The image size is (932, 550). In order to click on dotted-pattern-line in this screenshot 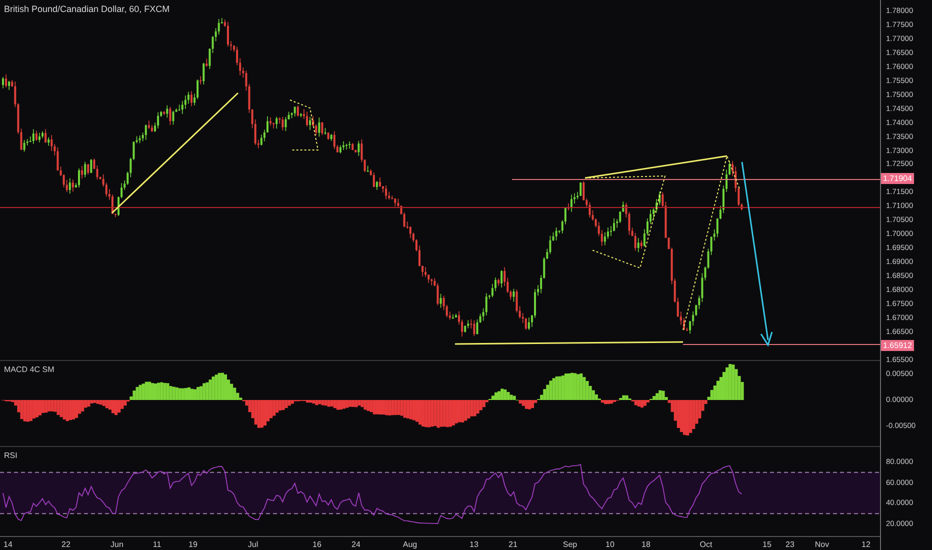, I will do `click(304, 125)`.